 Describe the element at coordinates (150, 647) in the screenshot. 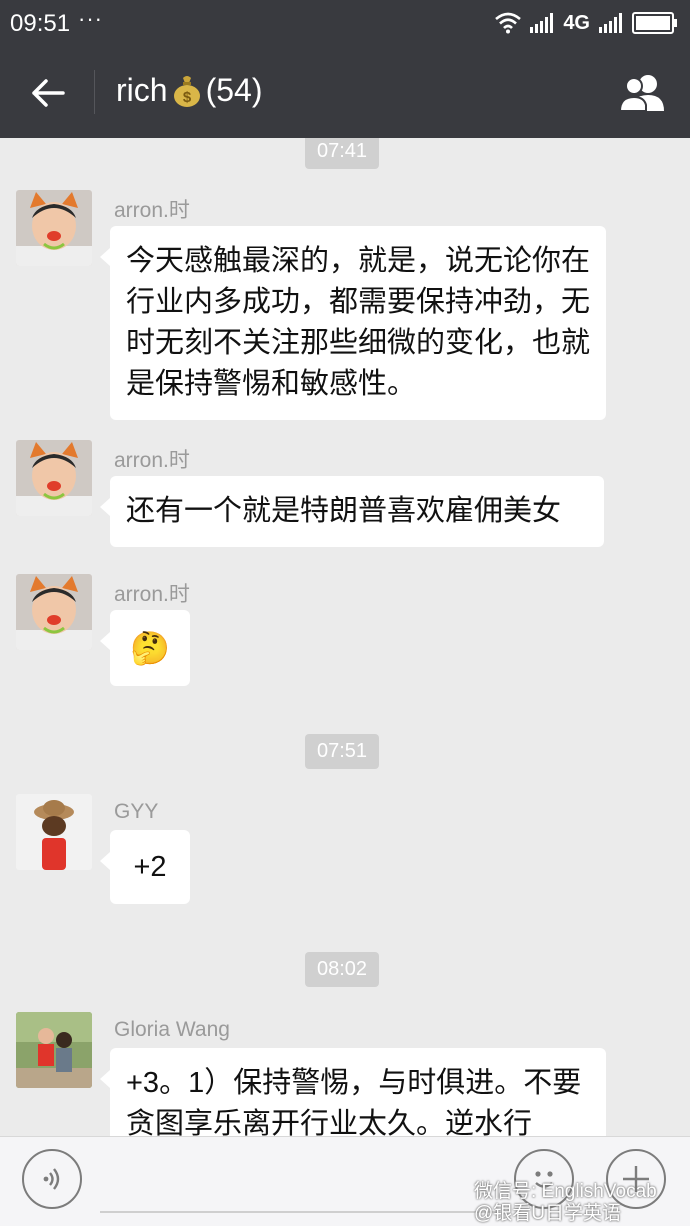

I see `thinking-face-icon: 🤔` at that location.